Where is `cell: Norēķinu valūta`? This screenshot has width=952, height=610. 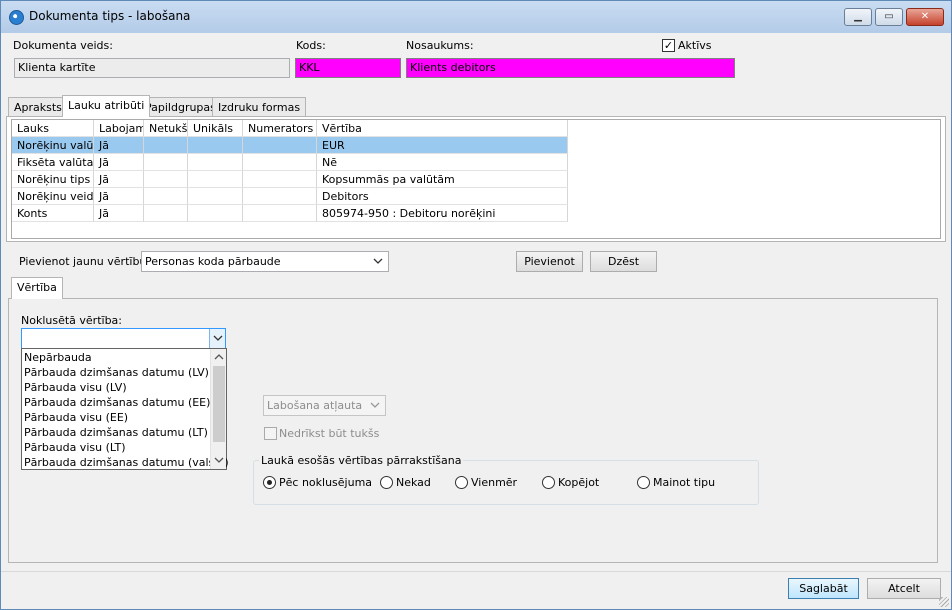 cell: Norēķinu valūta is located at coordinates (53, 145).